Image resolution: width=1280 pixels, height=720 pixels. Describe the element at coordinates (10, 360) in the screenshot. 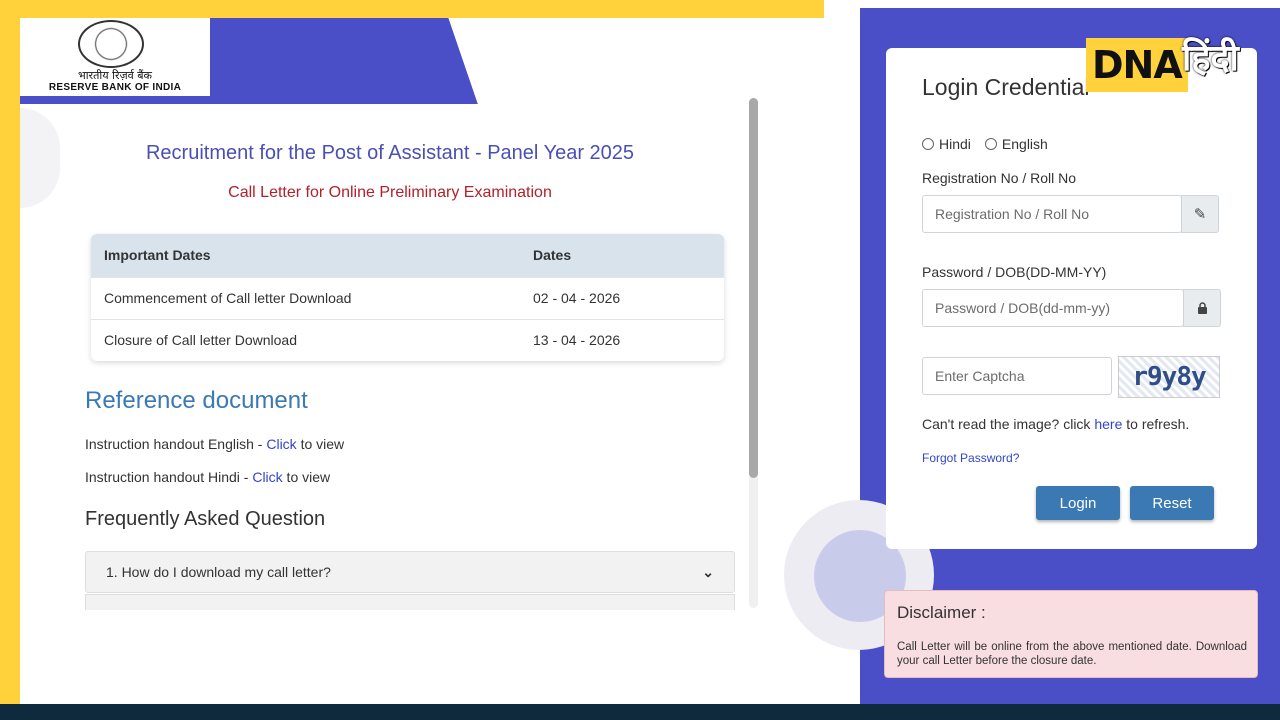

I see `left-frame-bar` at that location.